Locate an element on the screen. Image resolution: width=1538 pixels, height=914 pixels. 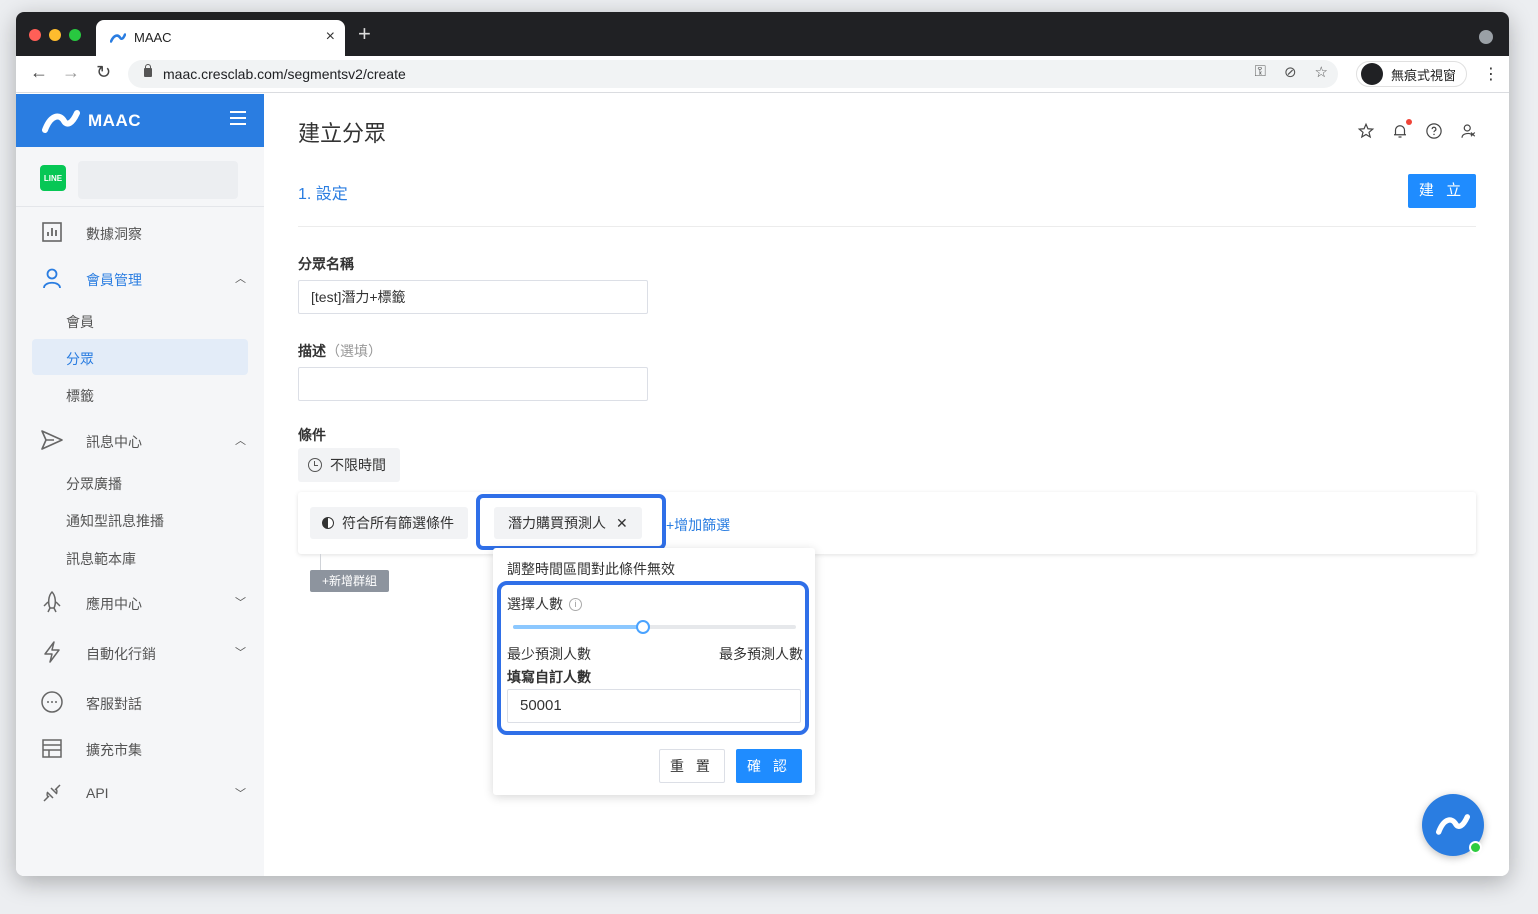
chat-widget-button is located at coordinates (1453, 825).